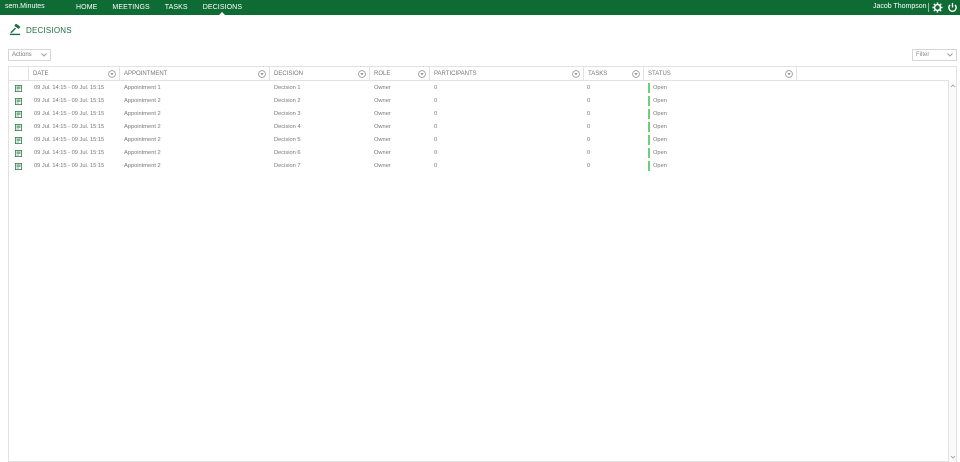  I want to click on actions-dropdown: Actions, so click(29, 55).